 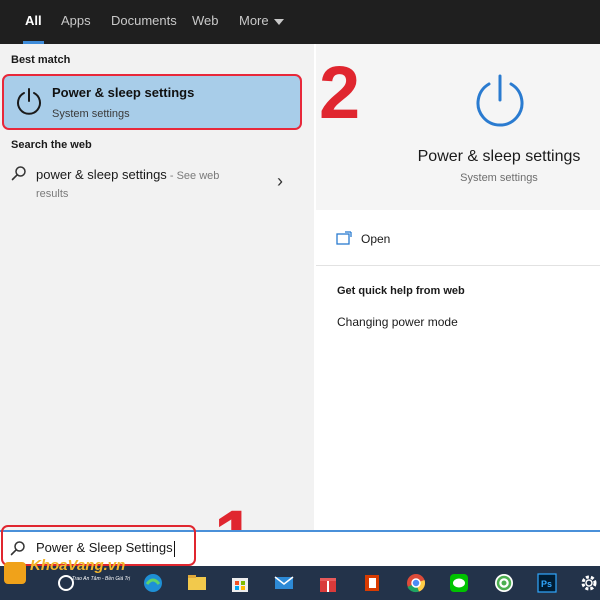 What do you see at coordinates (51, 145) in the screenshot?
I see `search-web-heading: Search the web` at bounding box center [51, 145].